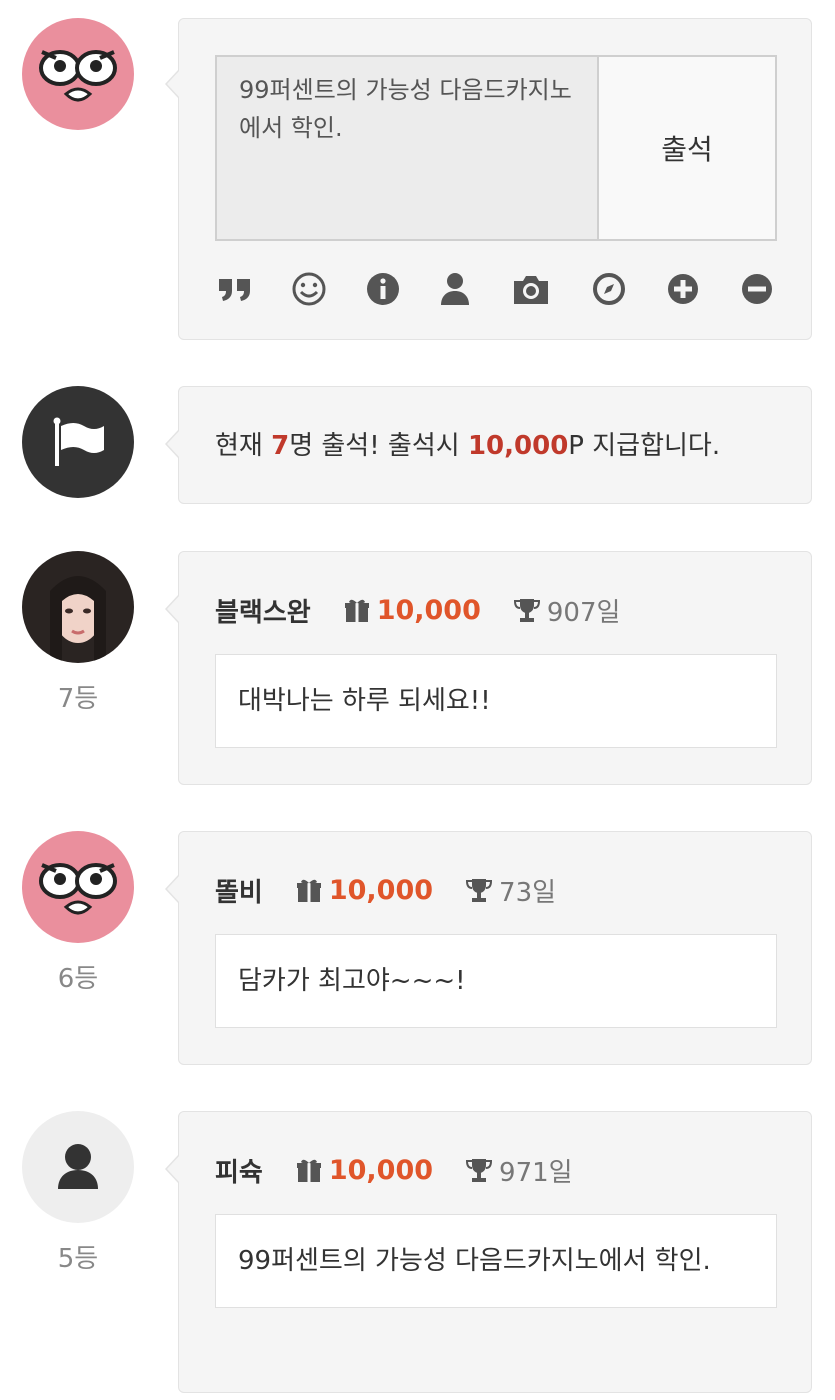  What do you see at coordinates (280, 446) in the screenshot?
I see `attendance-count: 7` at bounding box center [280, 446].